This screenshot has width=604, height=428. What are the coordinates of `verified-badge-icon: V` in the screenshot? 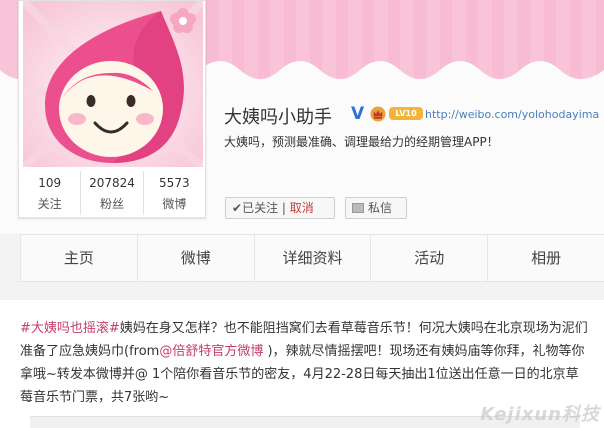 It's located at (357, 114).